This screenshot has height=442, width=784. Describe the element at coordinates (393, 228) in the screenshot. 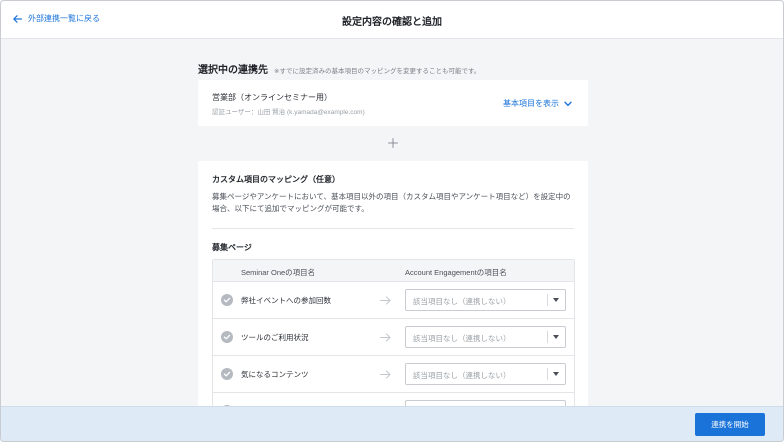

I see `divider` at that location.